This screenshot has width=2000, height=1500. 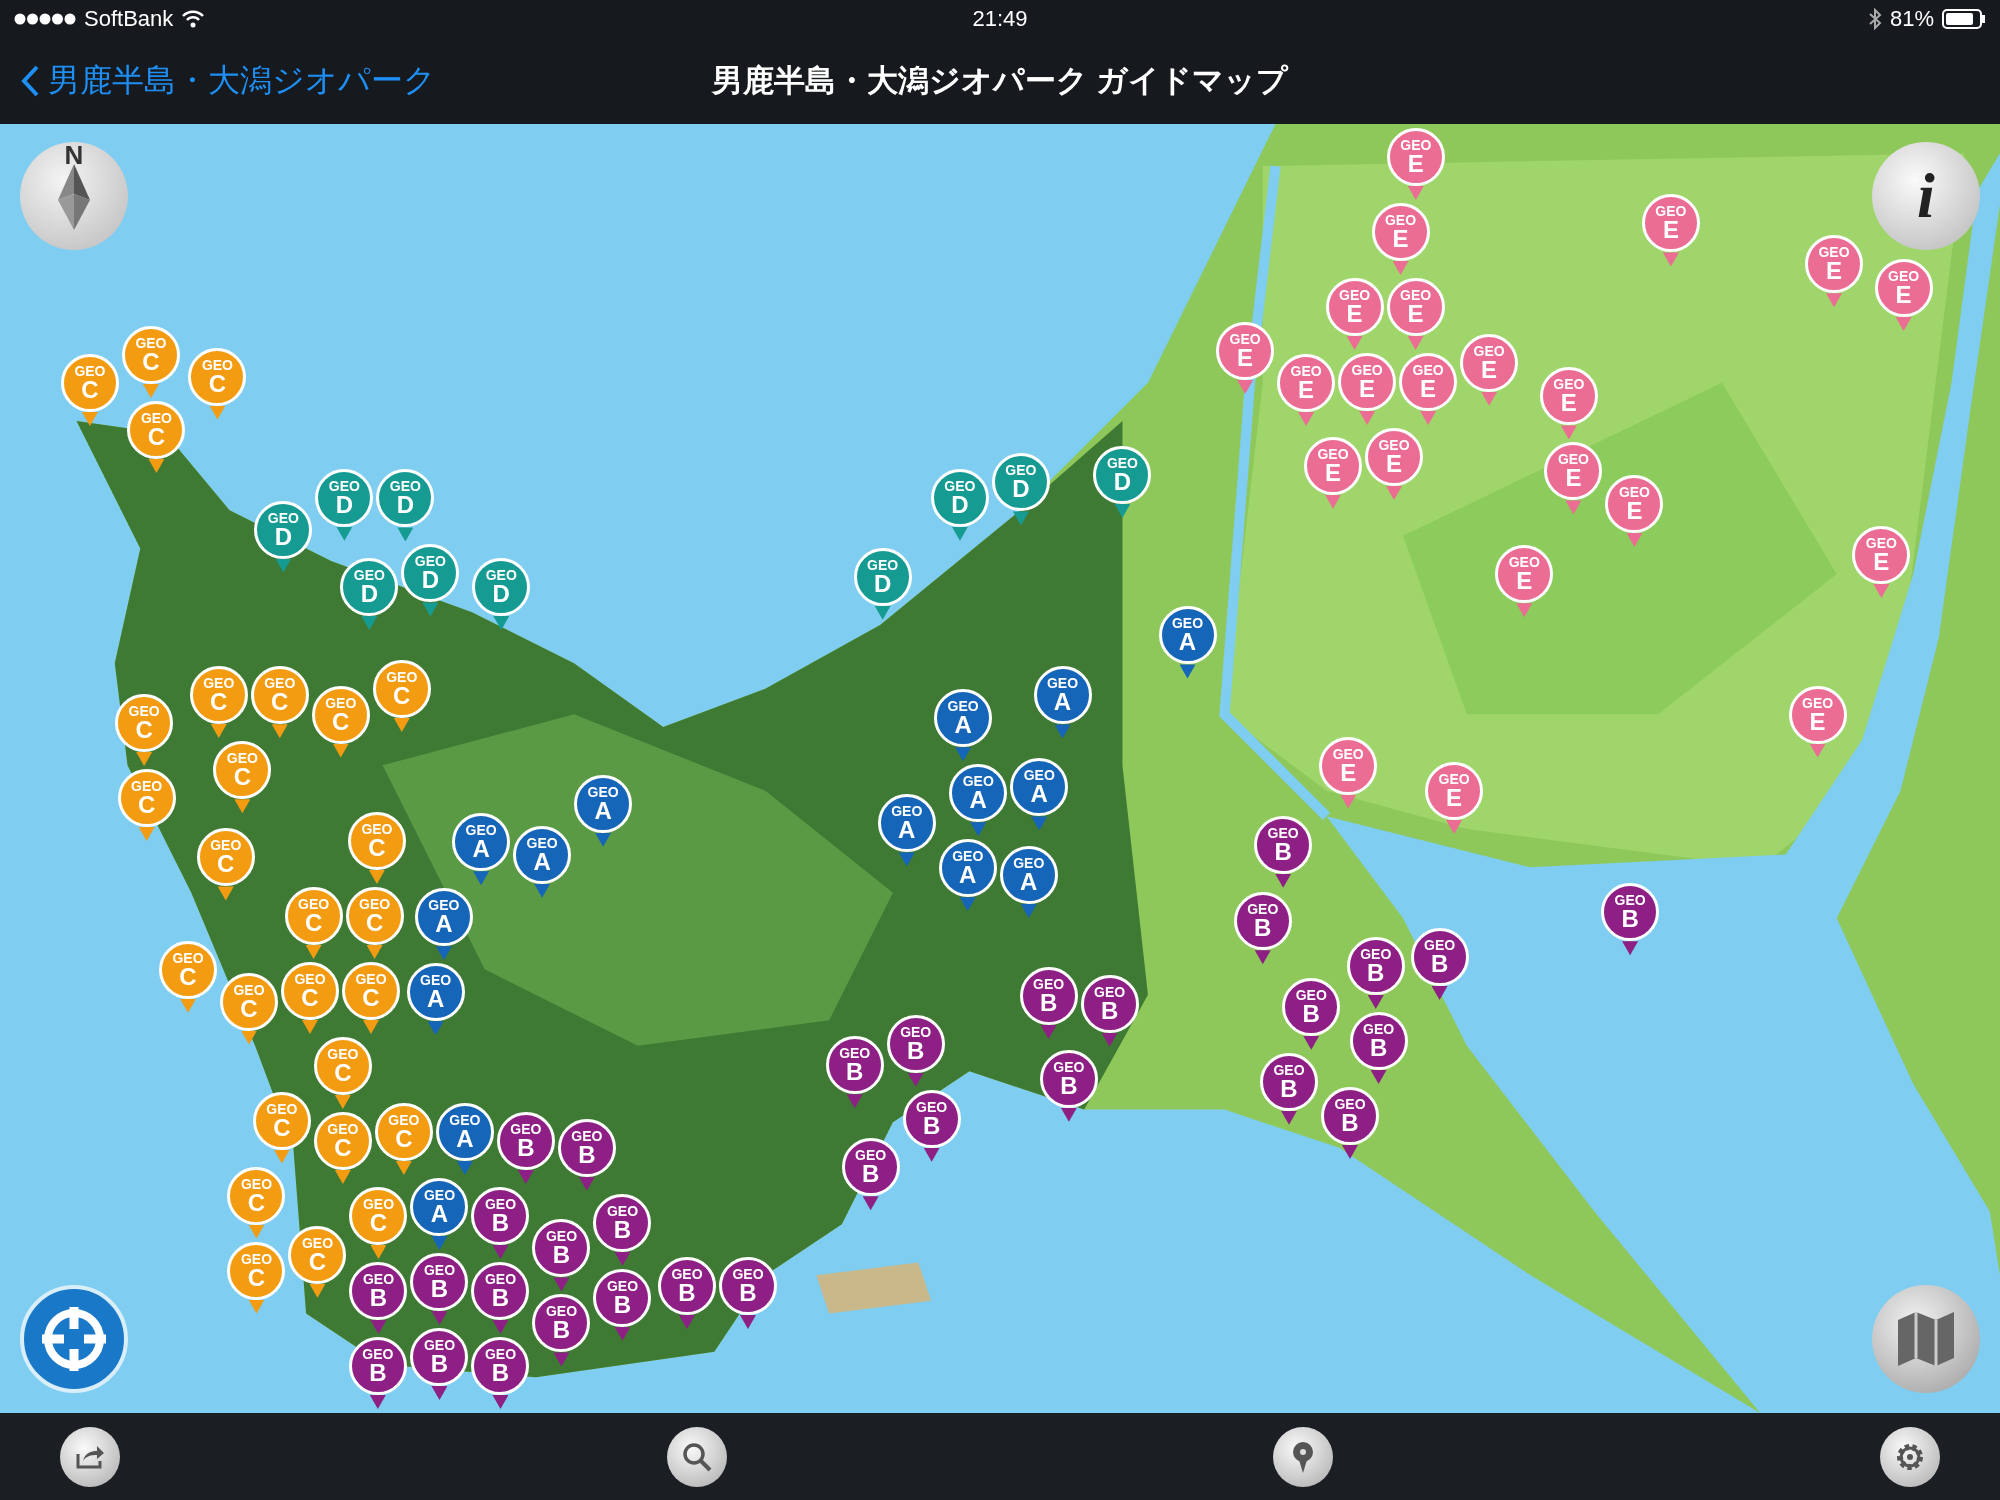 I want to click on screen-title: 男鹿半島・大潟ジオパーク ガイドマップ, so click(x=1000, y=81).